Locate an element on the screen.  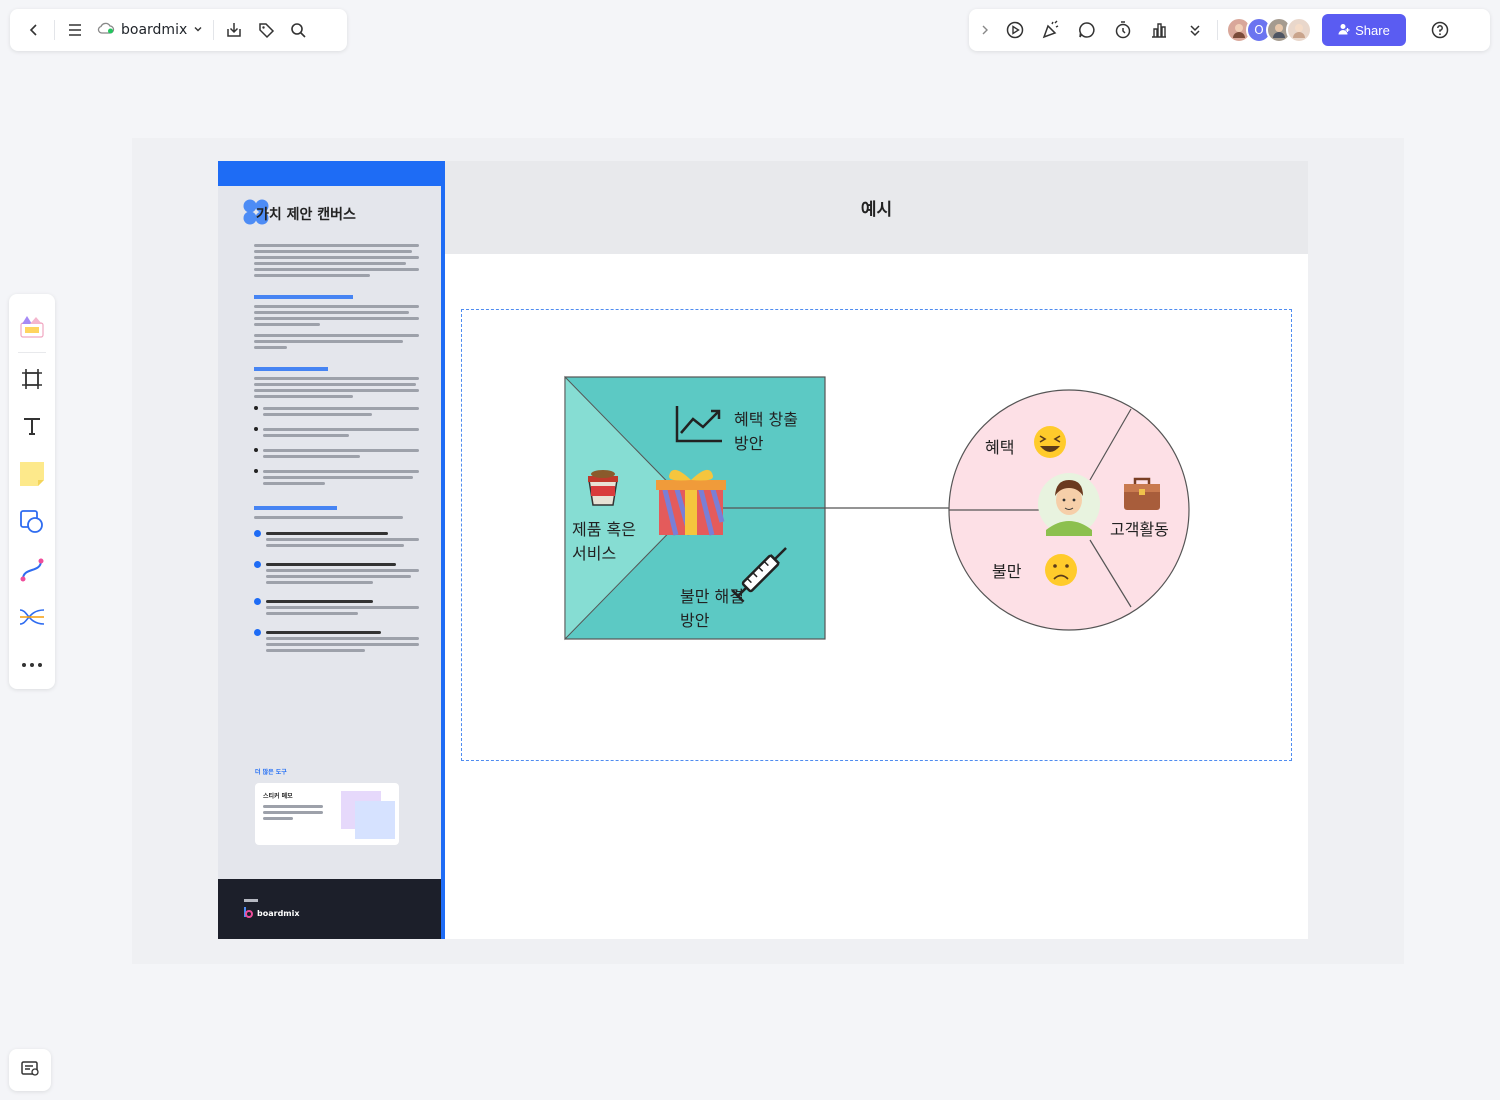
product-cup-icon is located at coordinates (603, 488).